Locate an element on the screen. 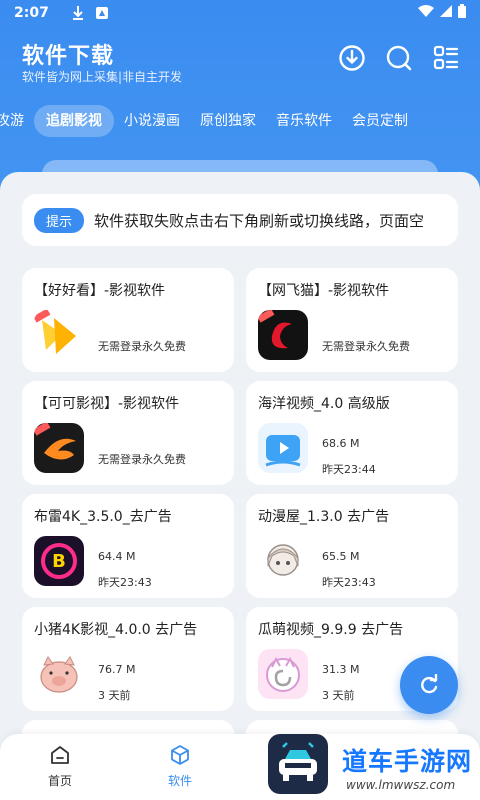  svg-text: B is located at coordinates (59, 561).